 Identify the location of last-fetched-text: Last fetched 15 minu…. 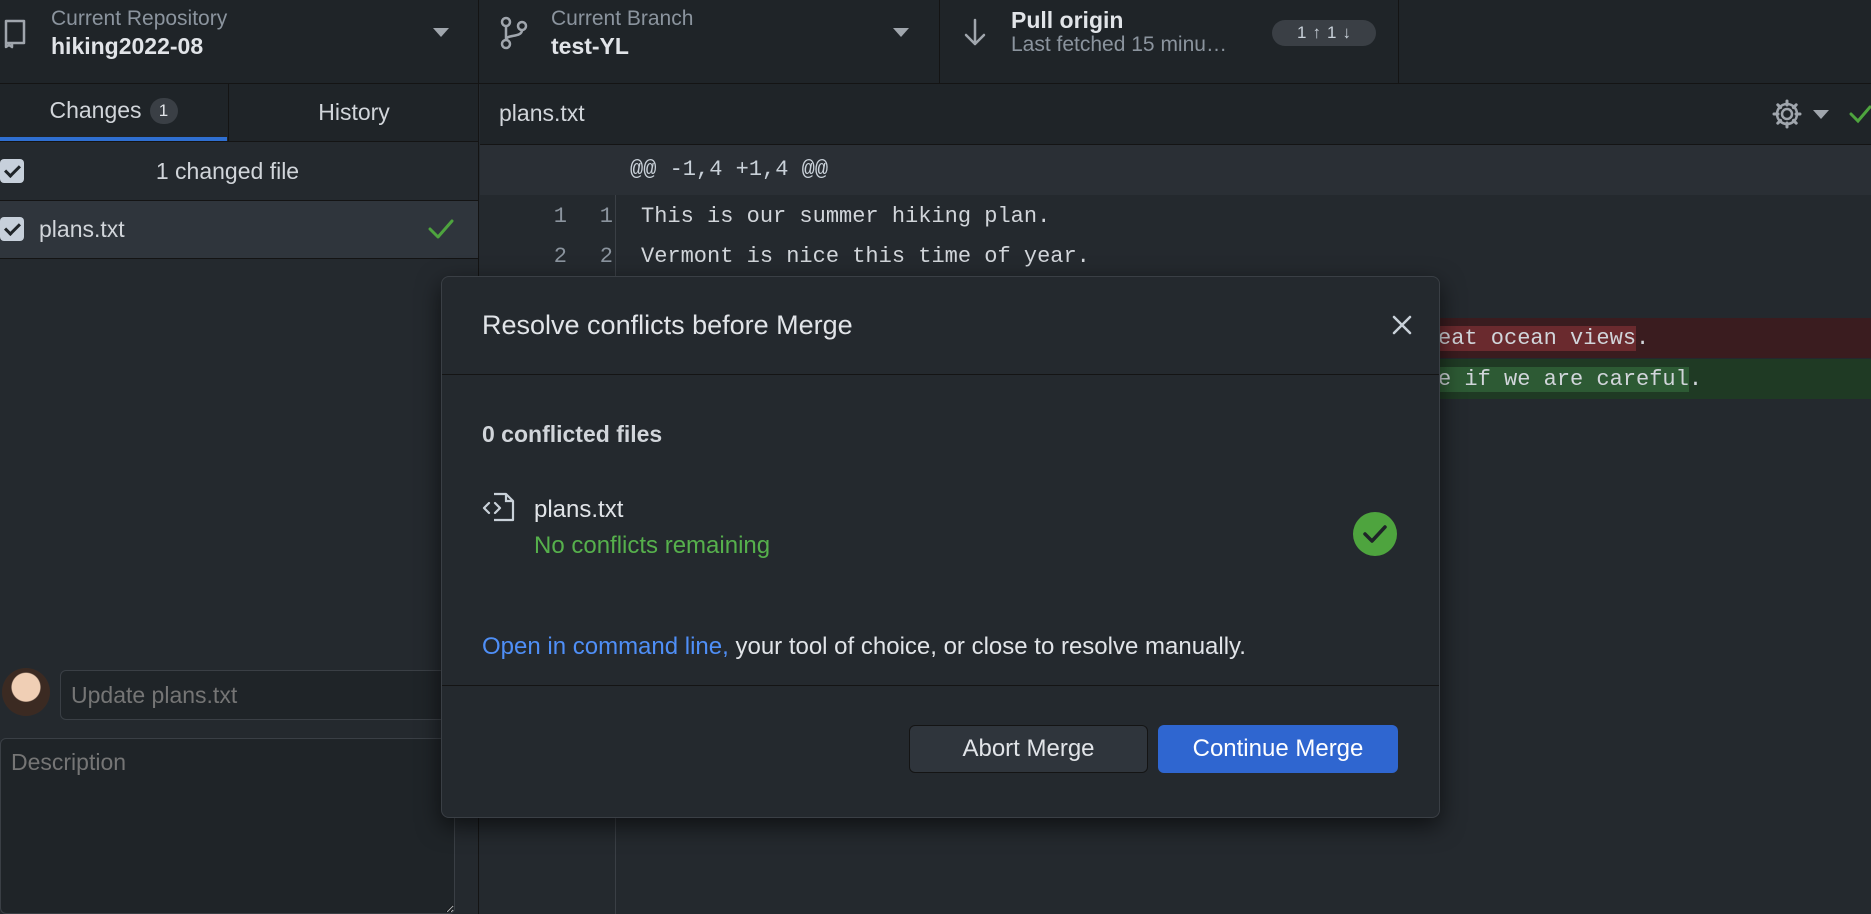
(1119, 44).